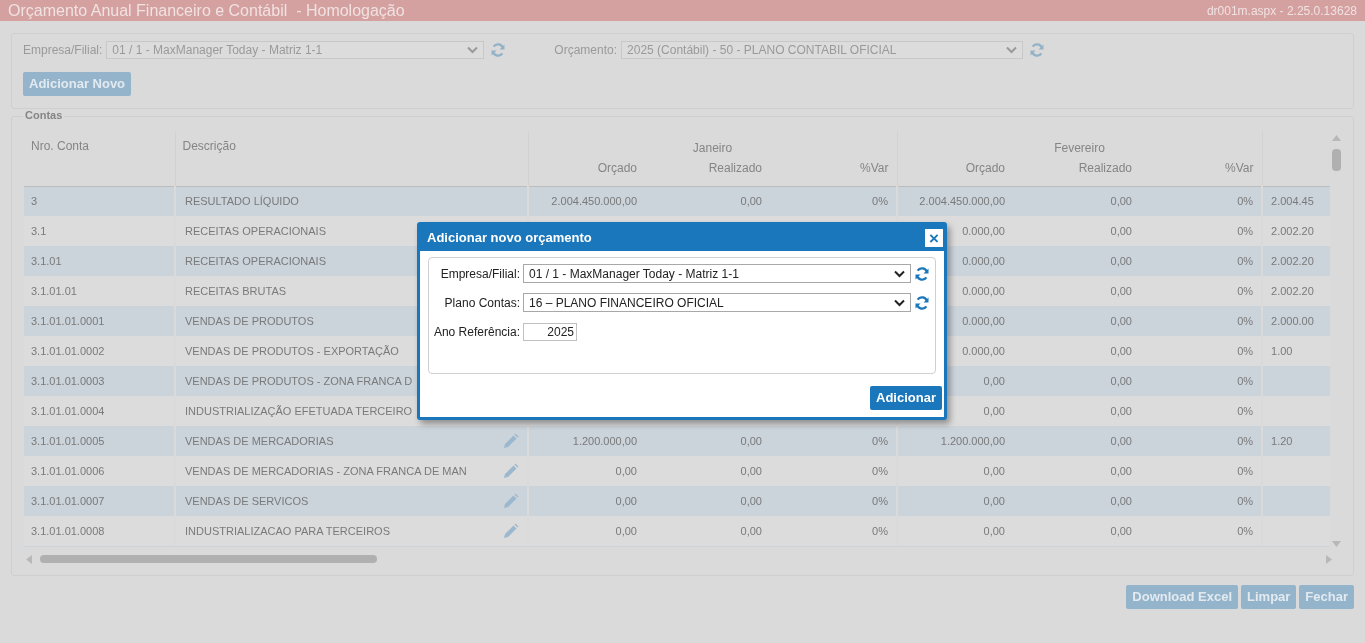  What do you see at coordinates (1326, 597) in the screenshot?
I see `footer-button: Fechar` at bounding box center [1326, 597].